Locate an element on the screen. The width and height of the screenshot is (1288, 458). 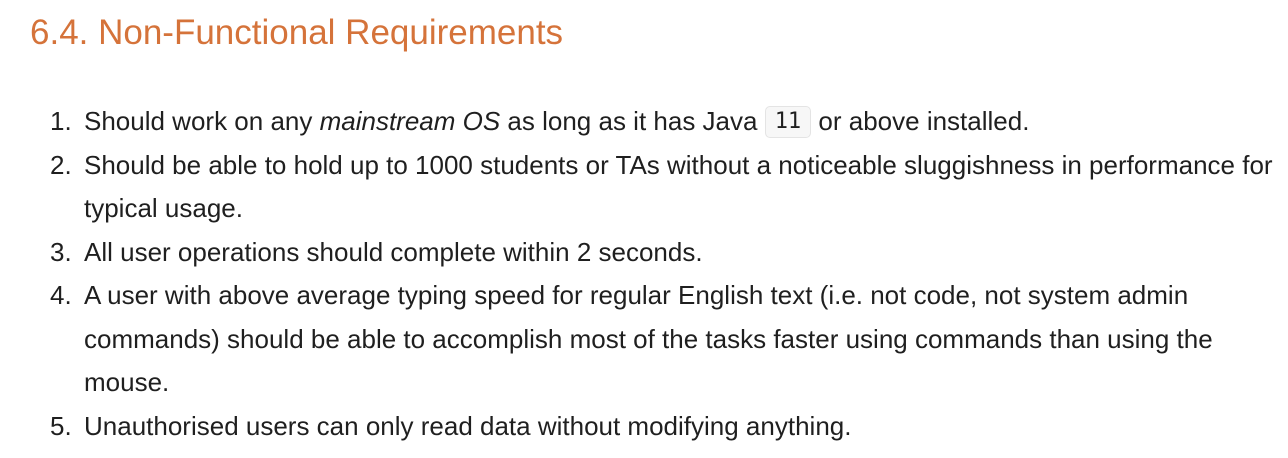
inline-code: 11 is located at coordinates (788, 122).